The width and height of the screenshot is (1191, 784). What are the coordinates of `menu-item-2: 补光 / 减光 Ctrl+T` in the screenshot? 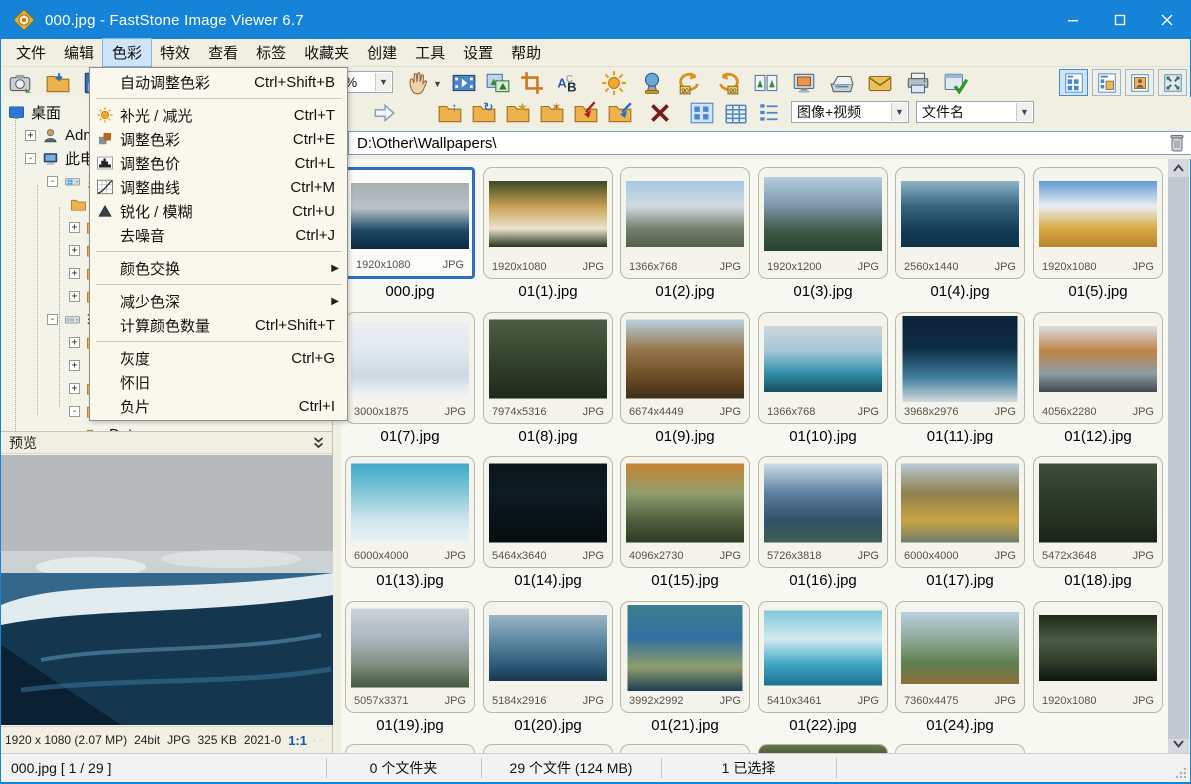 It's located at (218, 115).